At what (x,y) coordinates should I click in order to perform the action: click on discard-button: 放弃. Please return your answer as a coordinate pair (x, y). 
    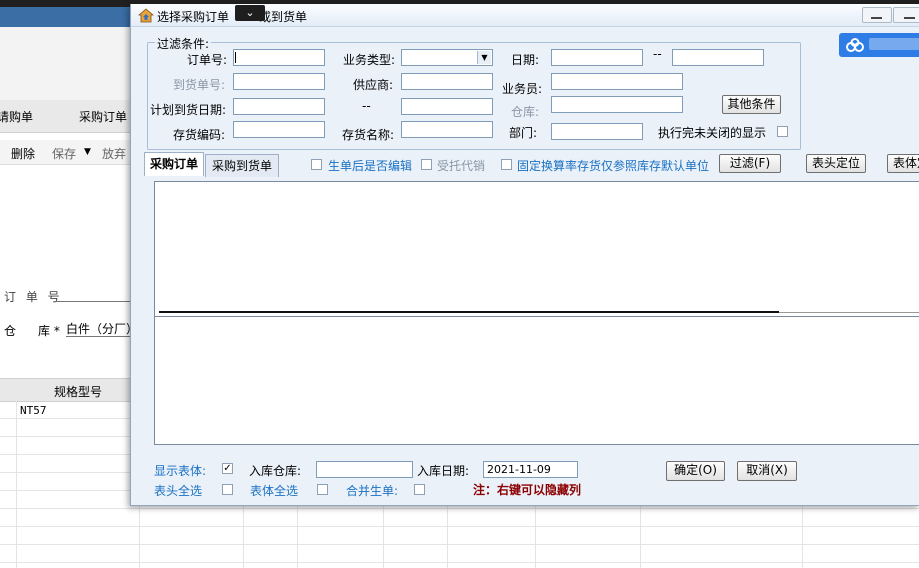
    Looking at the image, I should click on (114, 153).